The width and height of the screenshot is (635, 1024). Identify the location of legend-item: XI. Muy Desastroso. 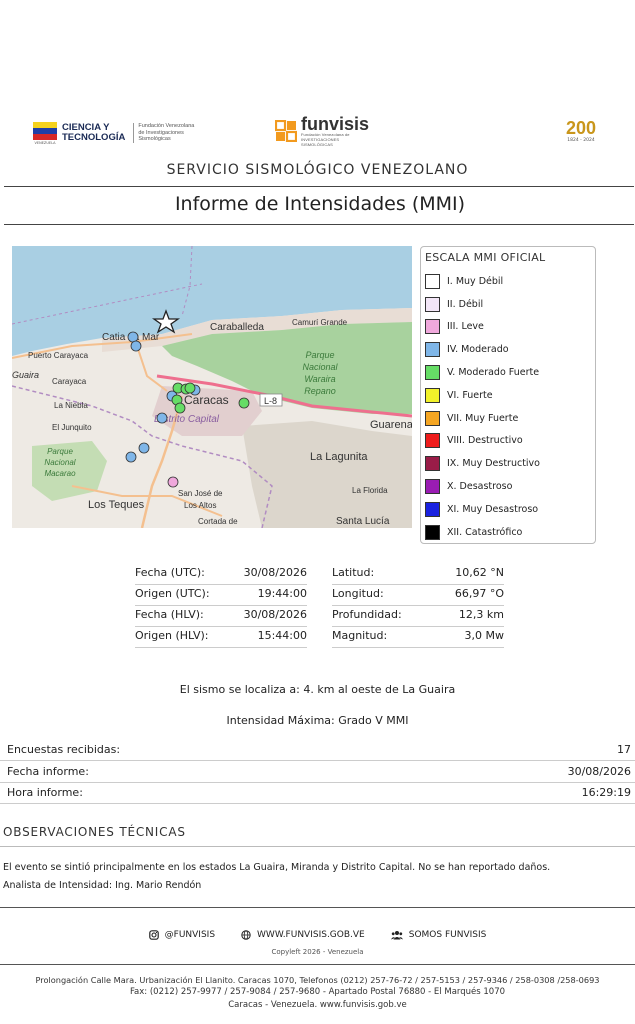
(508, 509).